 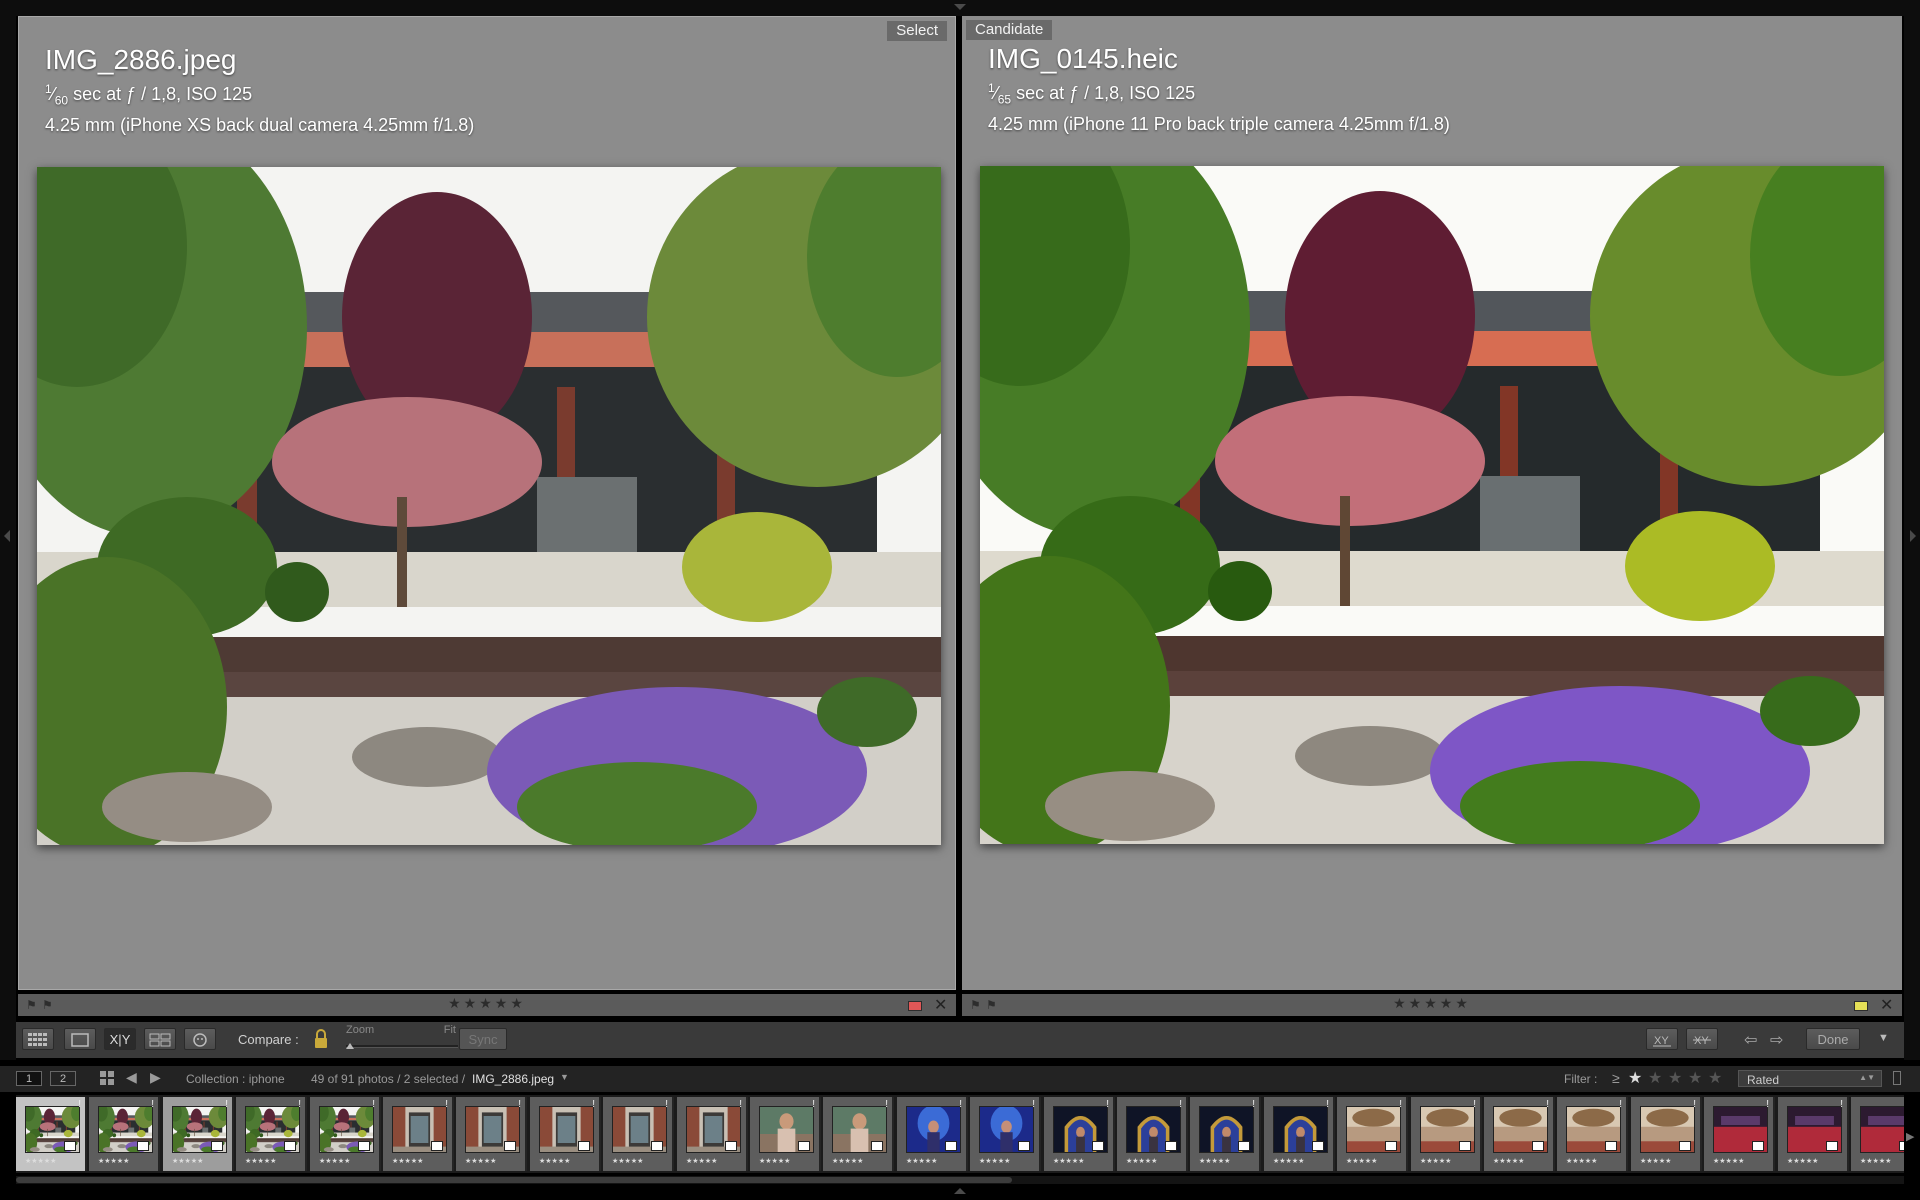 What do you see at coordinates (1886, 1005) in the screenshot?
I see `candidate-close-icon: ✕` at bounding box center [1886, 1005].